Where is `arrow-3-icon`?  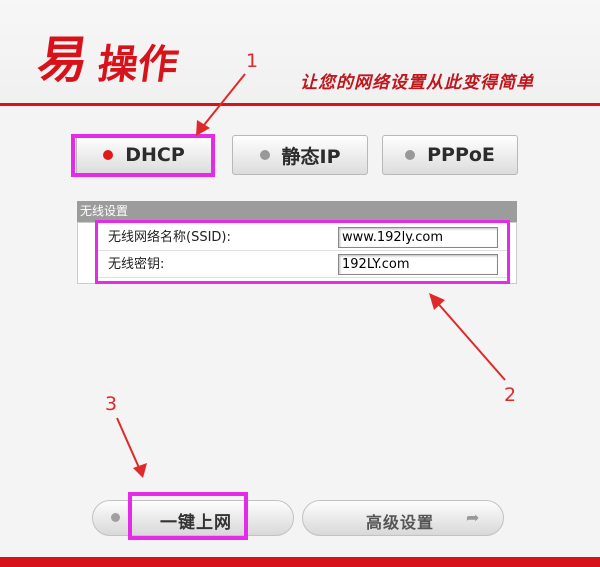 arrow-3-icon is located at coordinates (131, 447).